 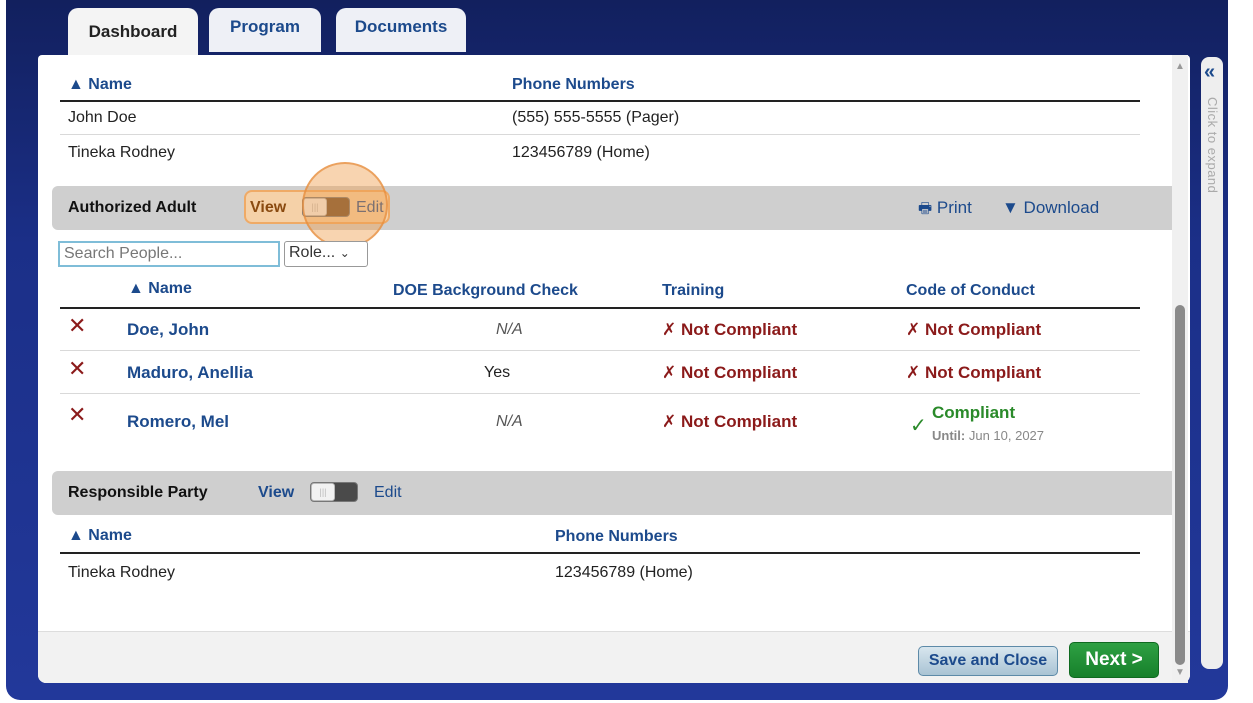 I want to click on person-link: Romero, Mel, so click(x=178, y=422).